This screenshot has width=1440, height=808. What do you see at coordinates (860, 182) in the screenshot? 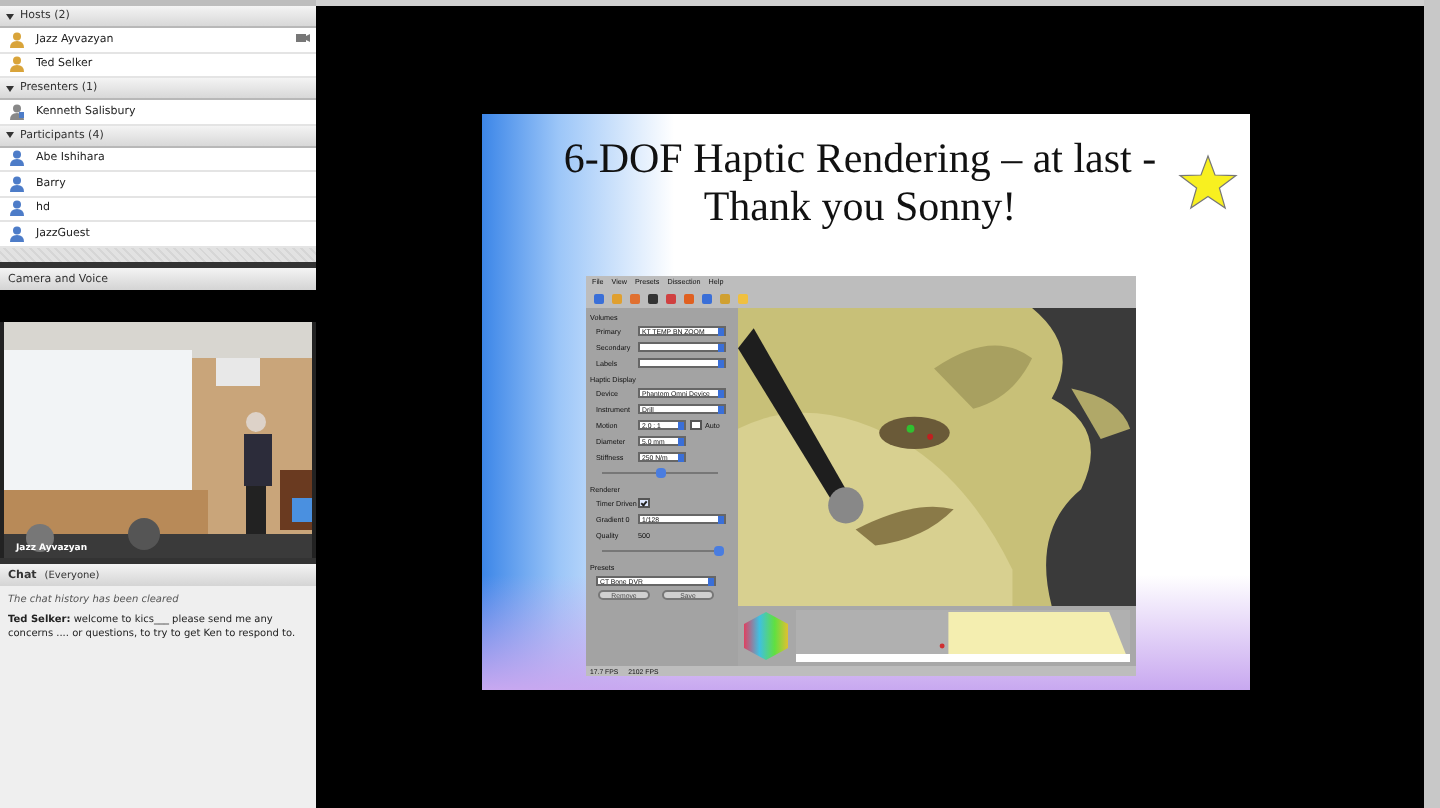
I see `slide-title: 6-DOF Haptic Rendering – at last - Thank you Sonny!` at bounding box center [860, 182].